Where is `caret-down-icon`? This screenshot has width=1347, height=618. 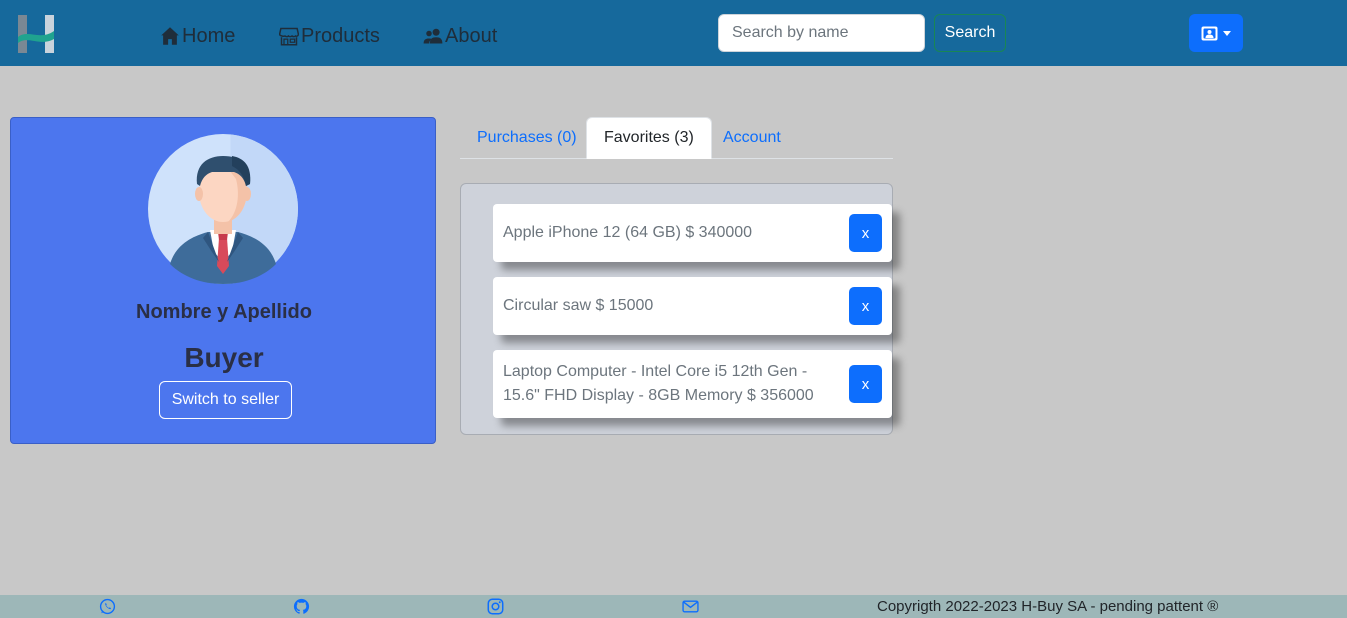
caret-down-icon is located at coordinates (1227, 33).